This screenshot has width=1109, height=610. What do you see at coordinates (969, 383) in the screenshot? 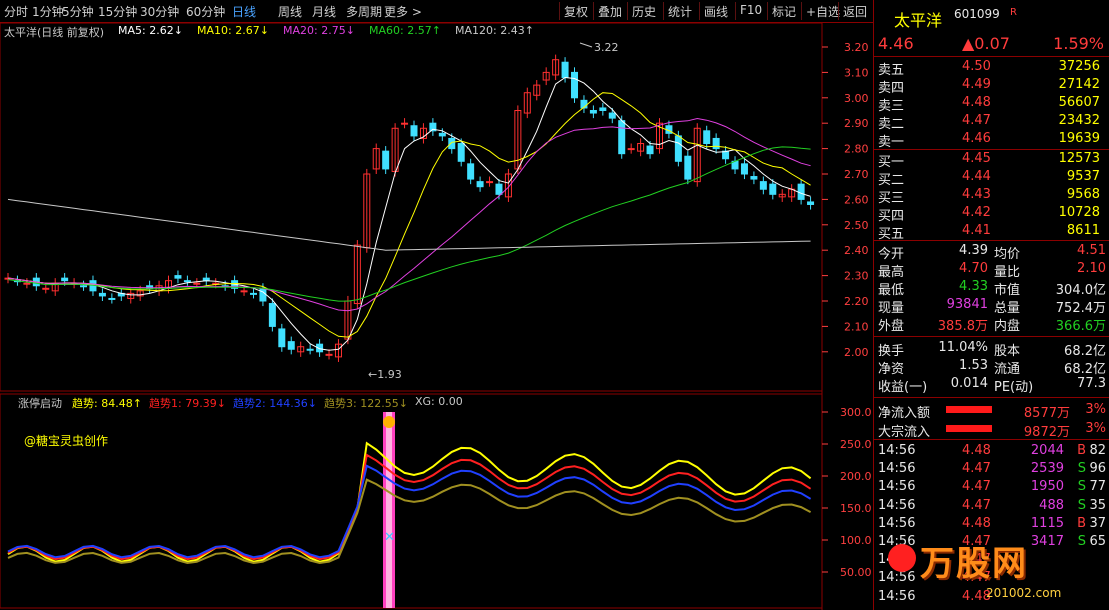
I see `stat-value: 0.014` at bounding box center [969, 383].